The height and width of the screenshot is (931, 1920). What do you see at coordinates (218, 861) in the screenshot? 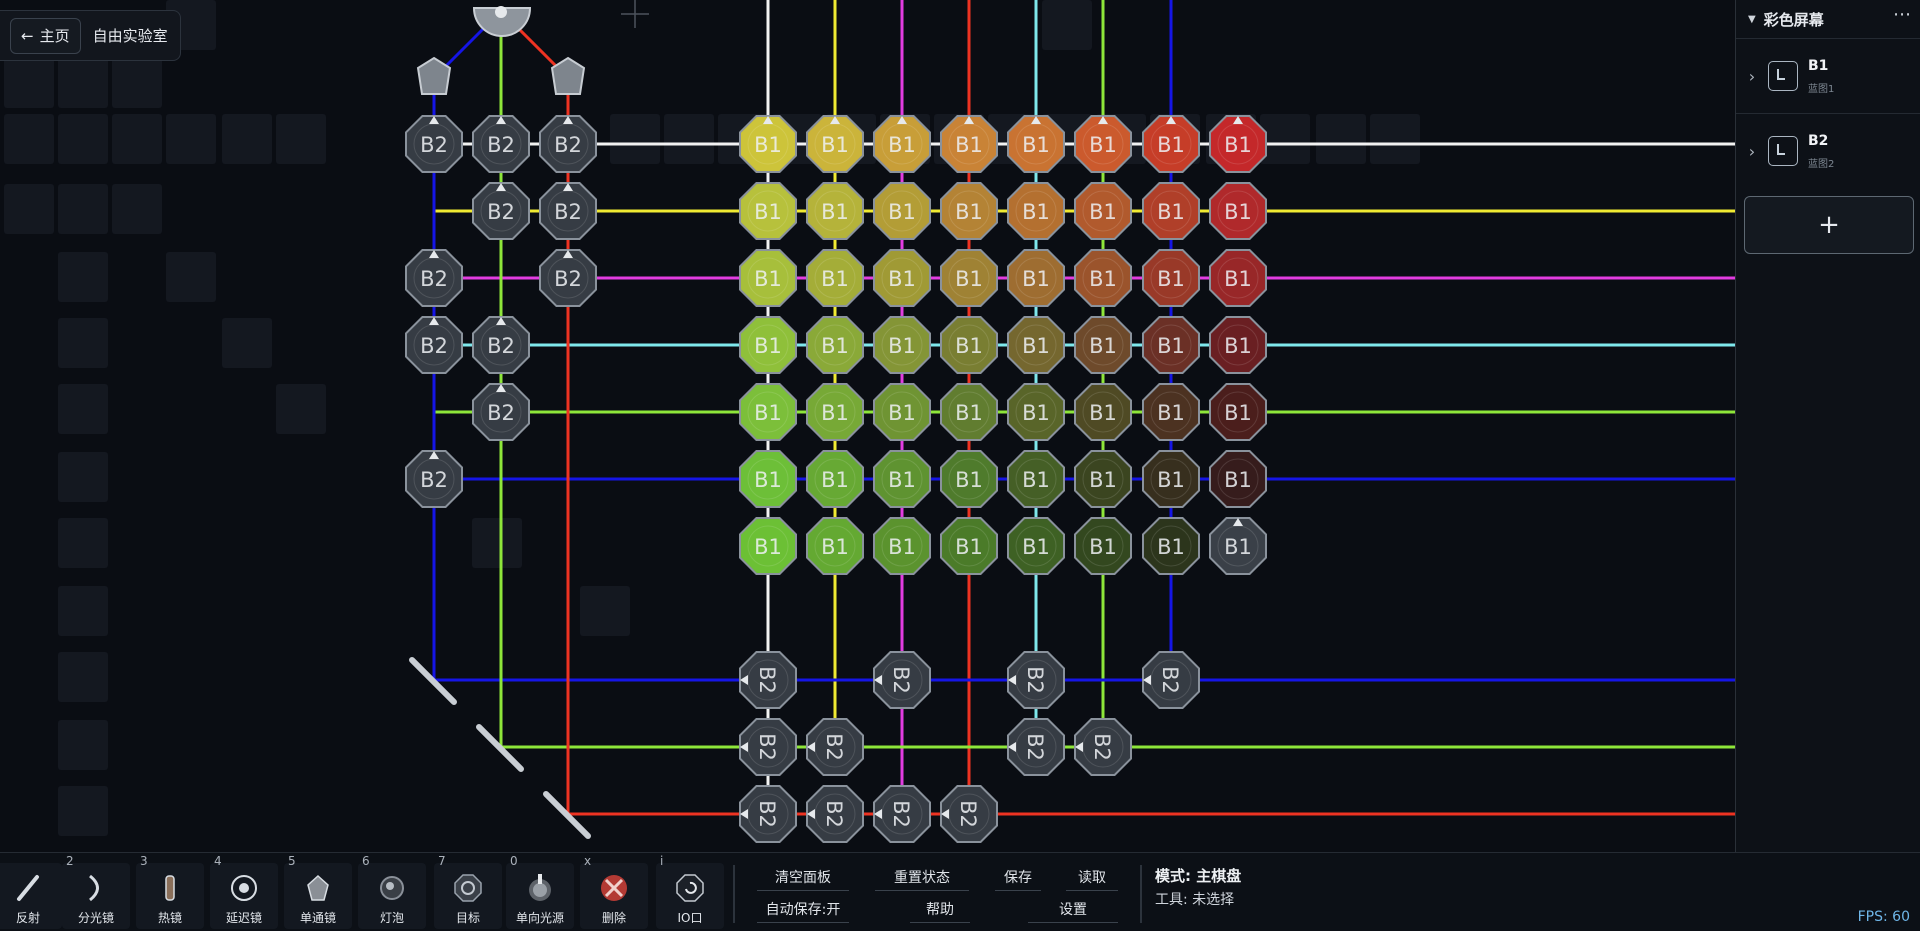
I see `tool-hotkey: 4` at bounding box center [218, 861].